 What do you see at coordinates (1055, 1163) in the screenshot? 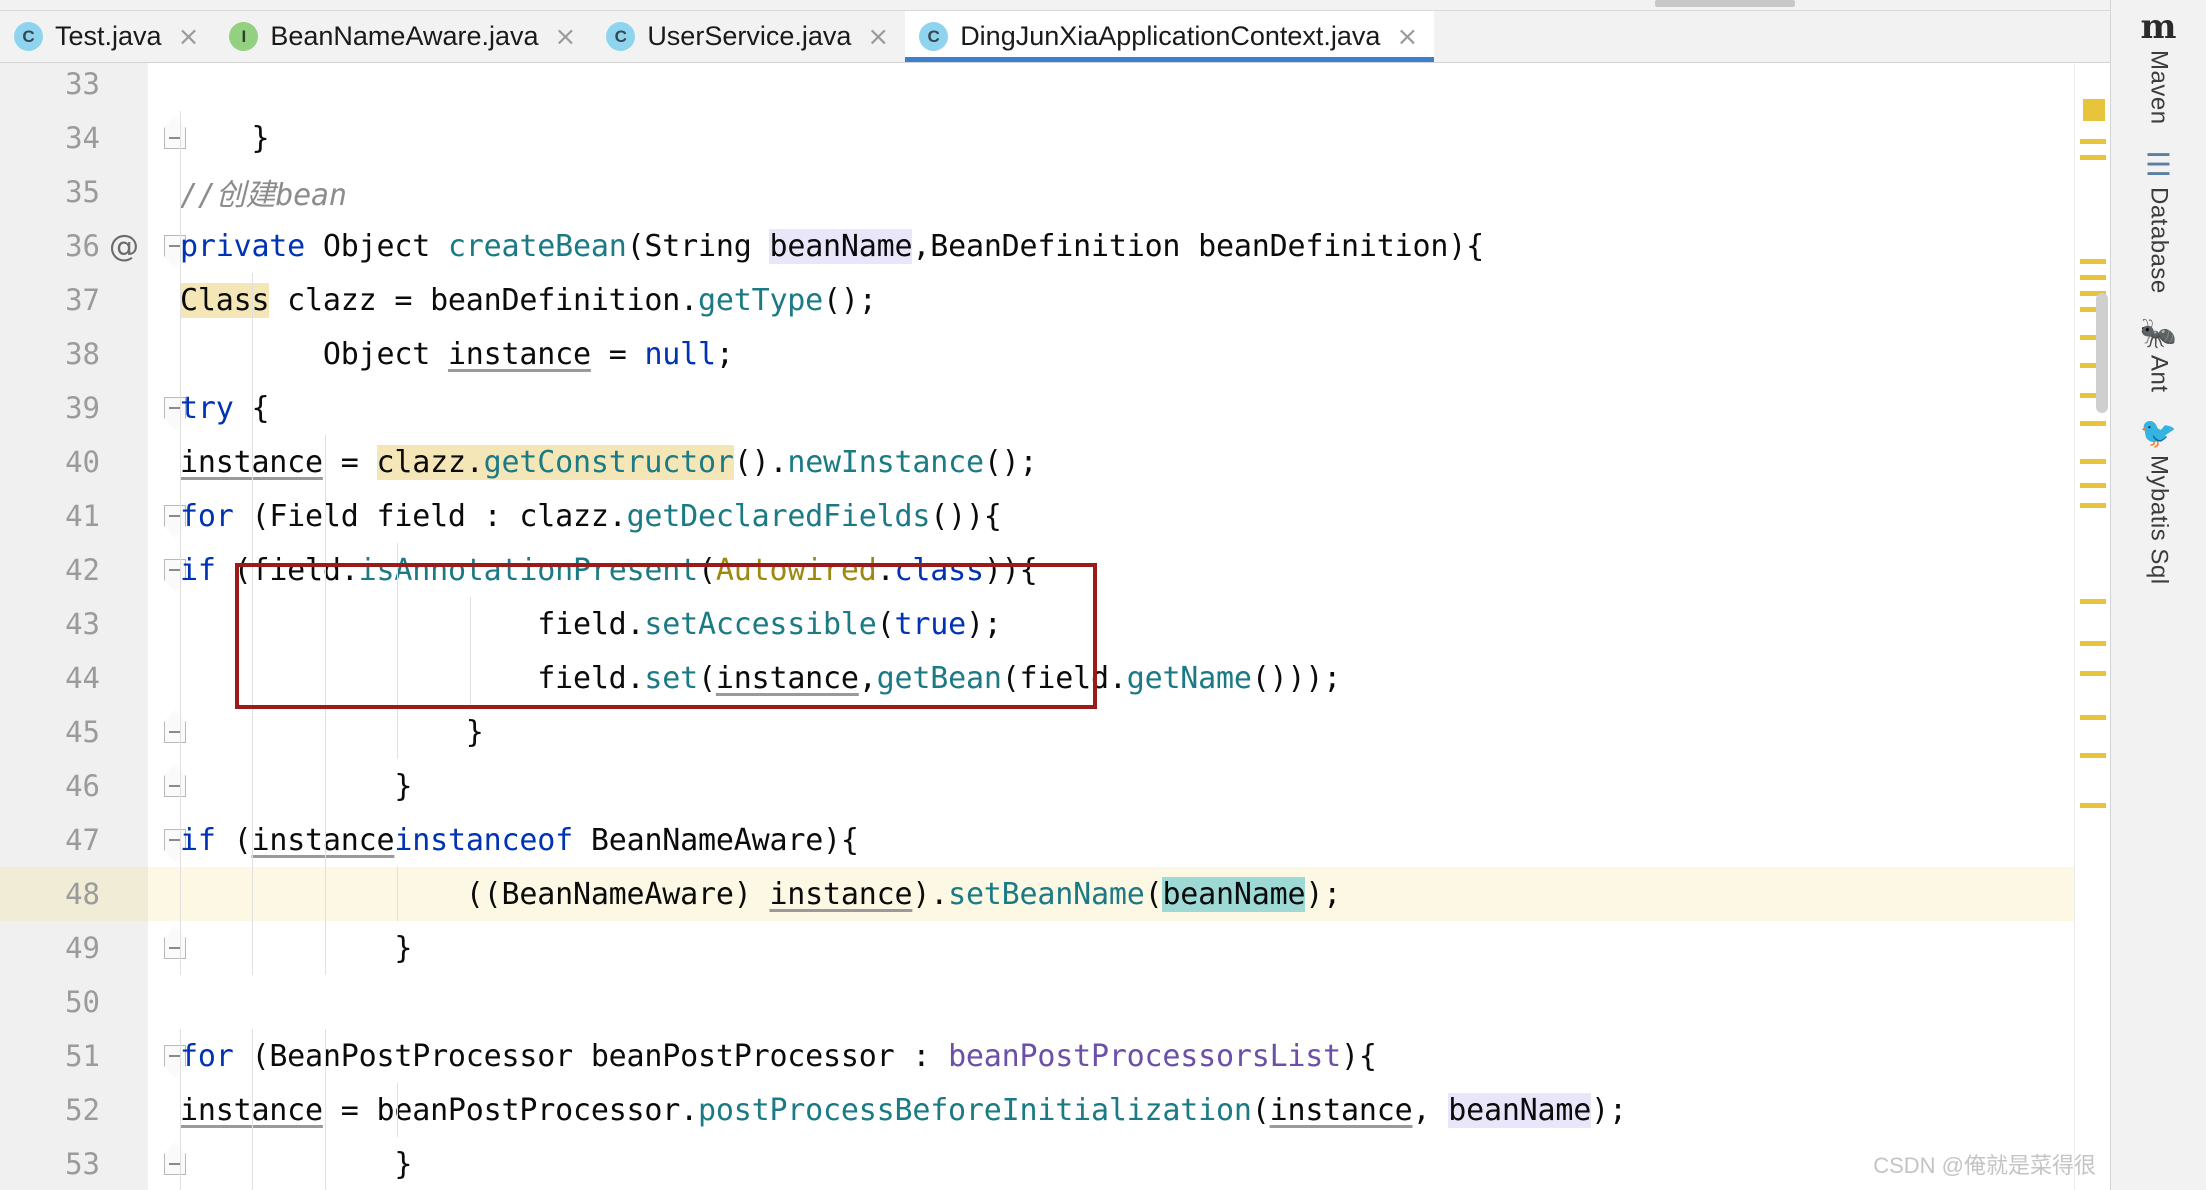
I see `code-line: 53 }` at bounding box center [1055, 1163].